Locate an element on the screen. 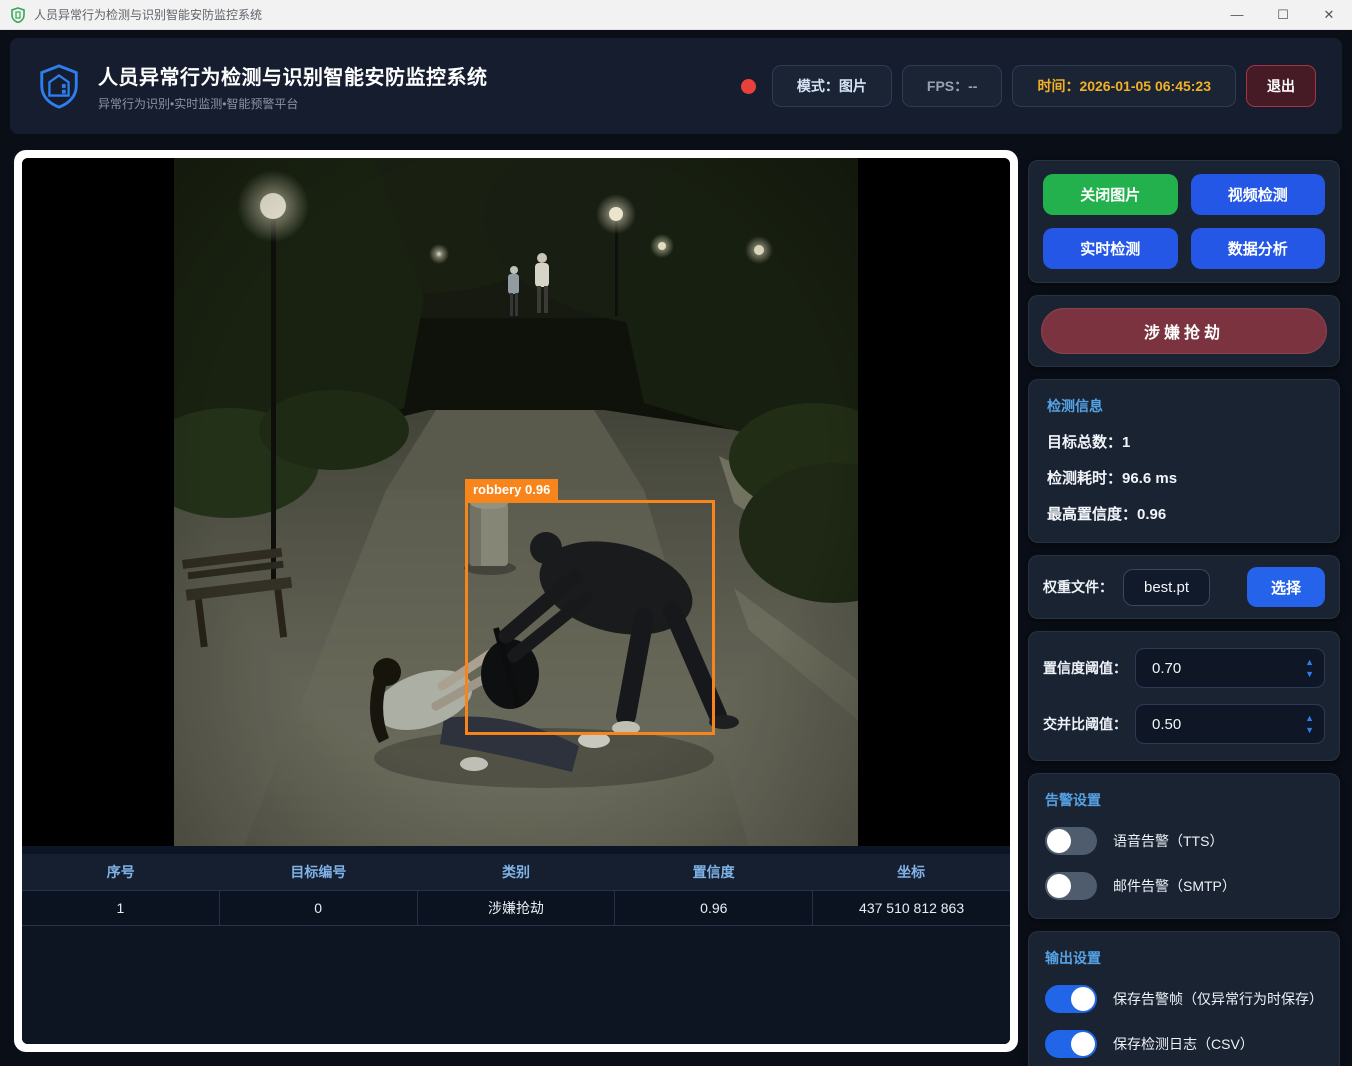 Image resolution: width=1352 pixels, height=1066 pixels. confidence-threshold-label: 置信度阈值： is located at coordinates (1085, 668).